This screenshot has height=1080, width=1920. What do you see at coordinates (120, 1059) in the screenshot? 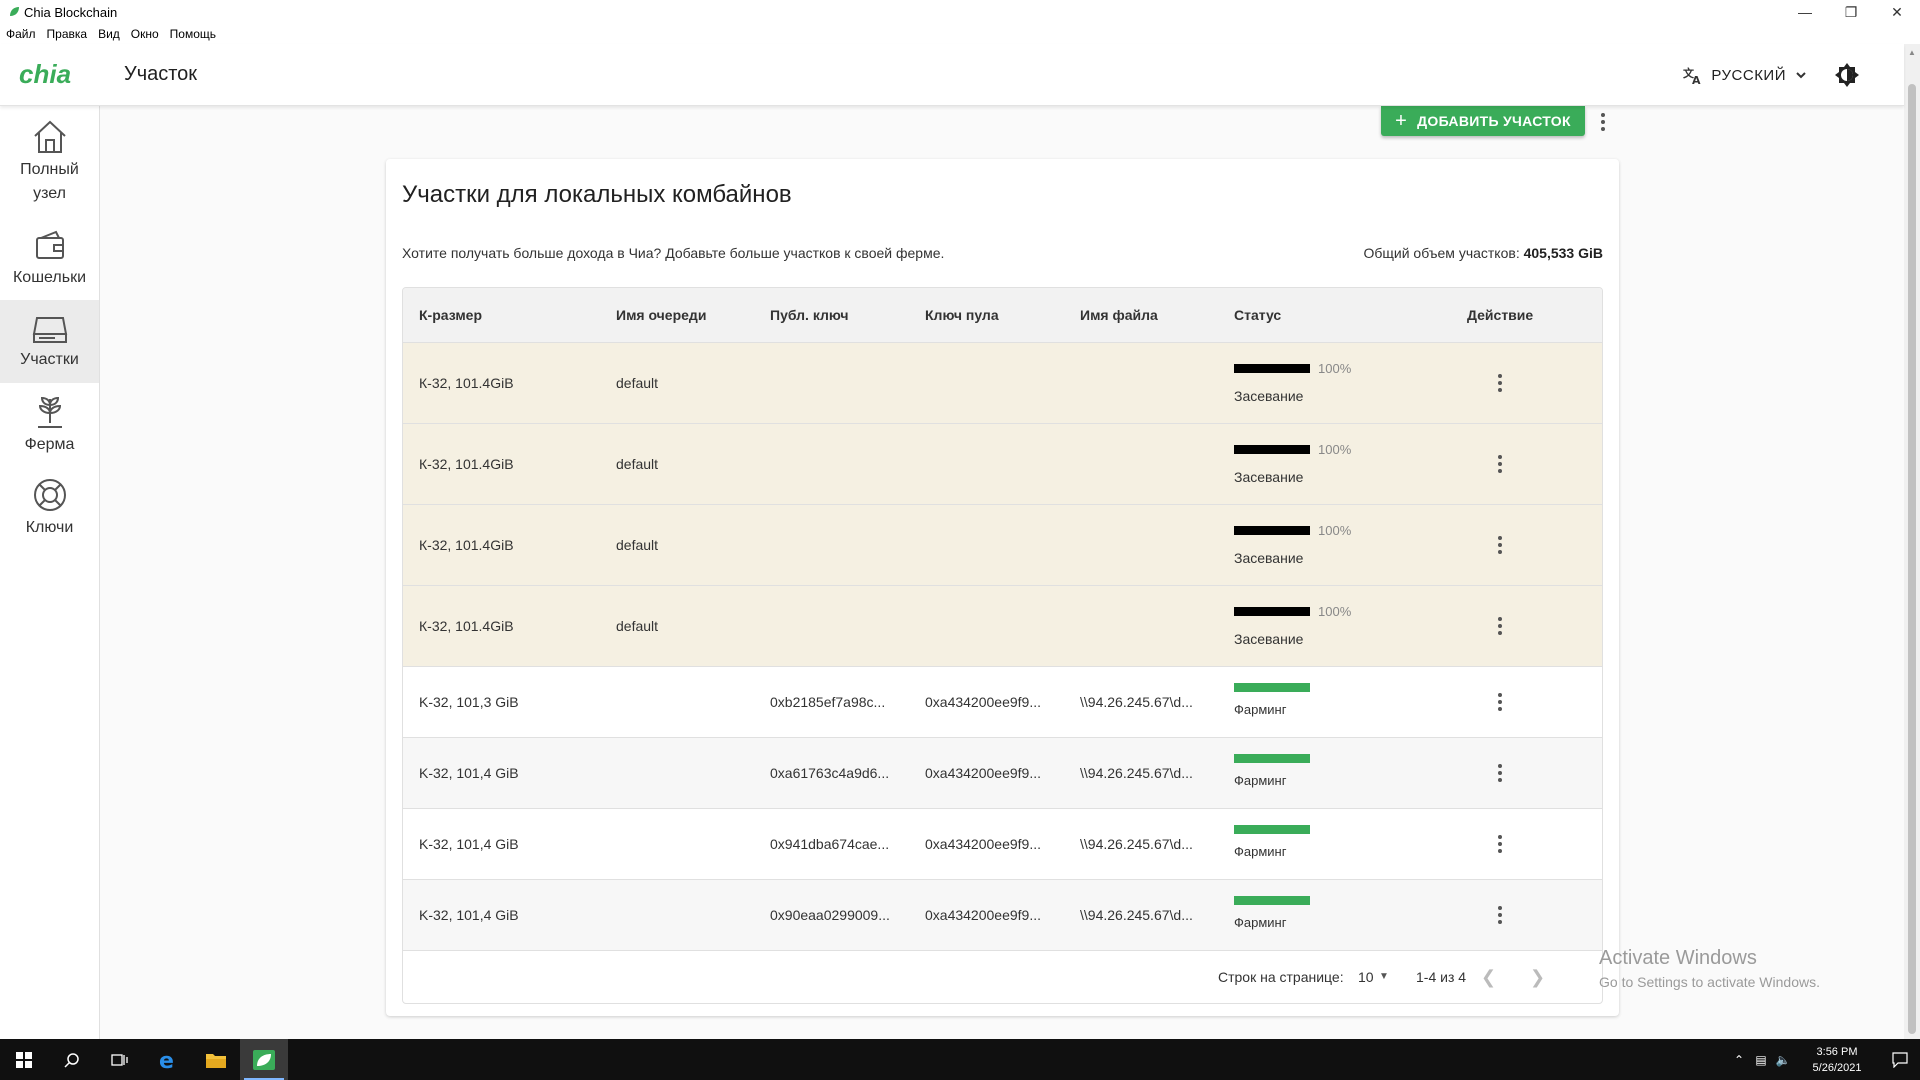
I see `task-view-button` at bounding box center [120, 1059].